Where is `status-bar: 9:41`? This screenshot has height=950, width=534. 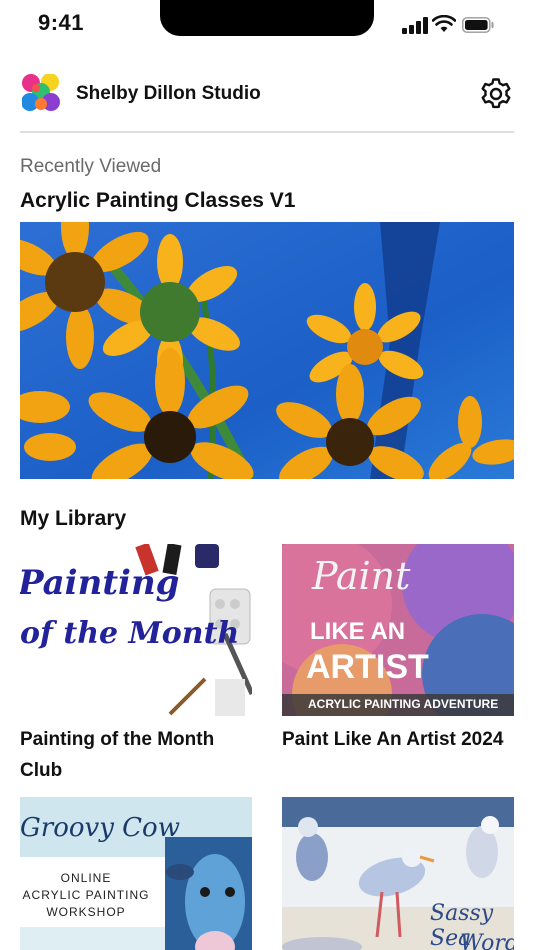 status-bar: 9:41 is located at coordinates (267, 25).